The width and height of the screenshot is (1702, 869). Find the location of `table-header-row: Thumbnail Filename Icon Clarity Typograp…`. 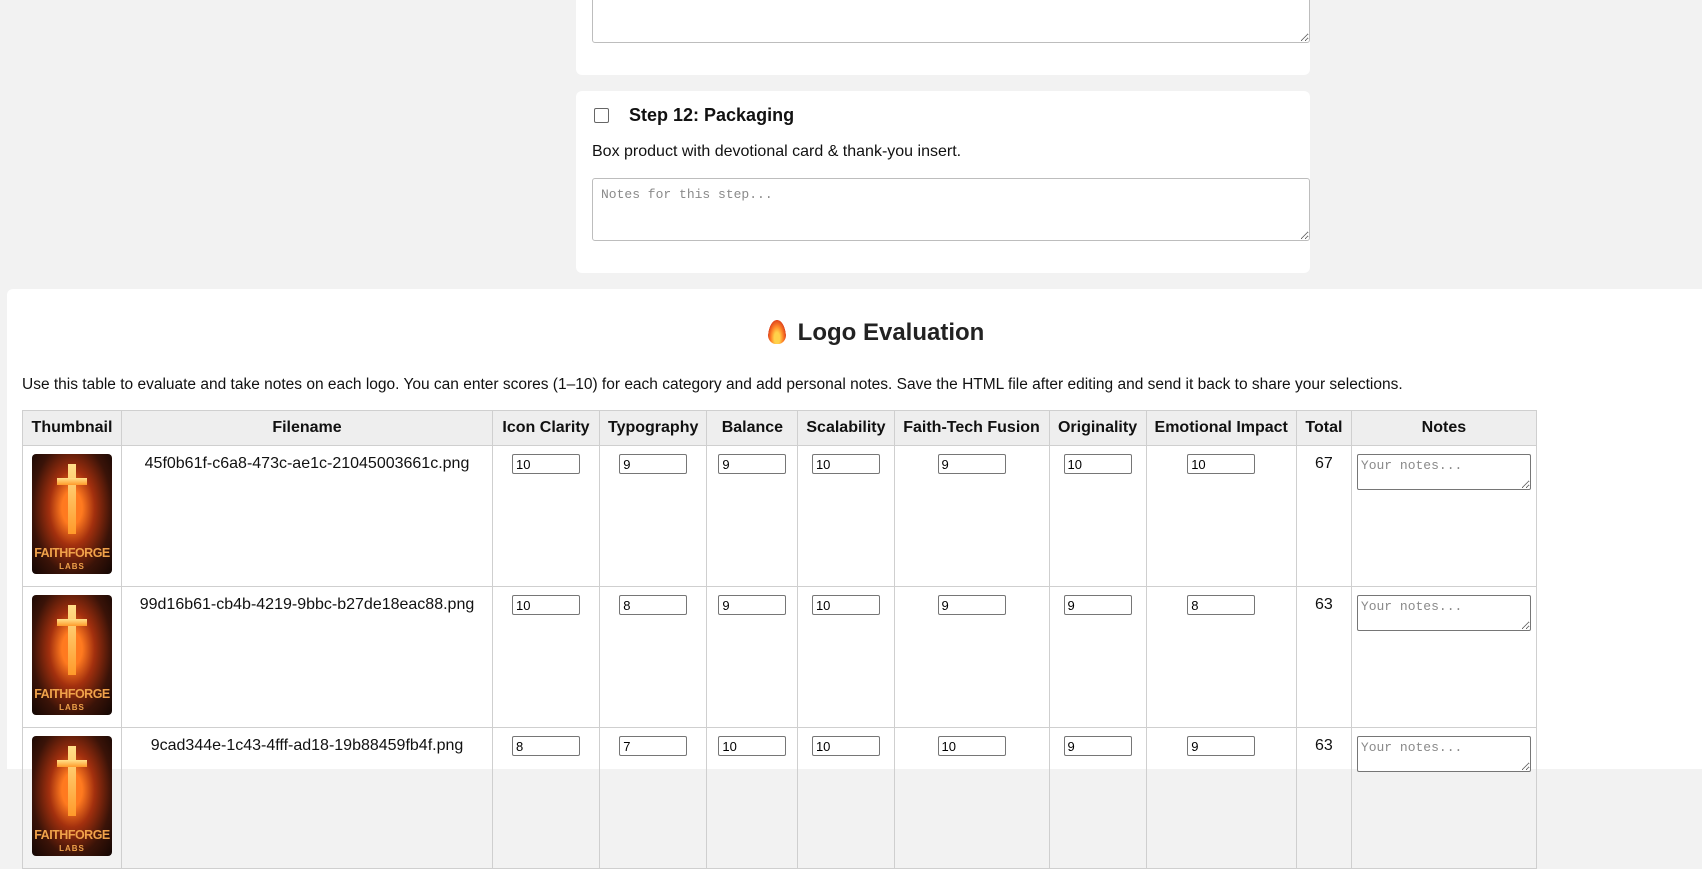

table-header-row: Thumbnail Filename Icon Clarity Typograp… is located at coordinates (779, 428).